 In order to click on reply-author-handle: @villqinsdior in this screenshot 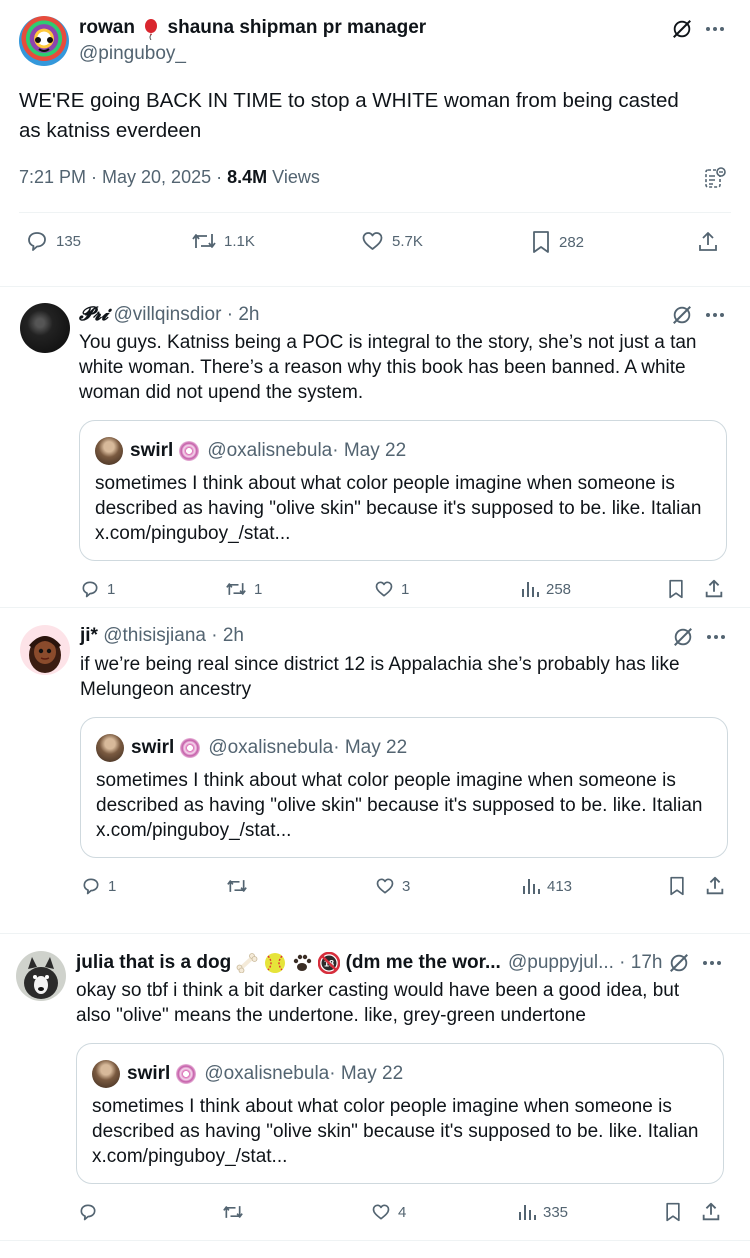, I will do `click(167, 314)`.